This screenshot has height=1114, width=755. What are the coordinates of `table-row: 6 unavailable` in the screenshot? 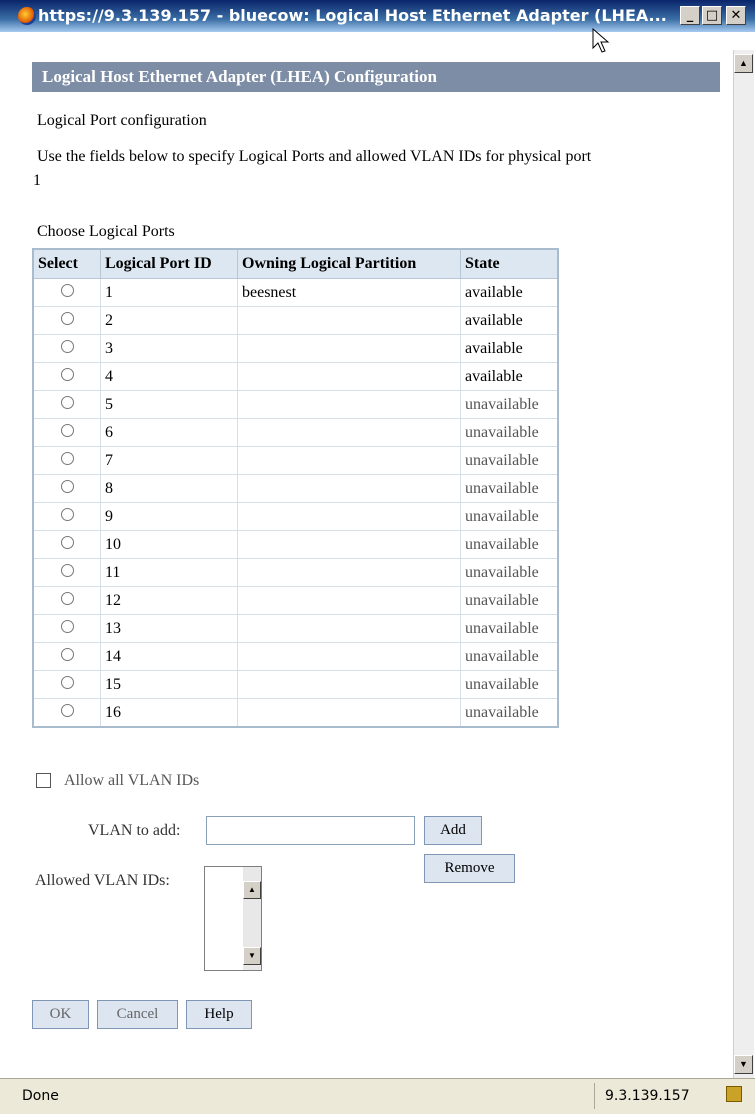 It's located at (295, 432).